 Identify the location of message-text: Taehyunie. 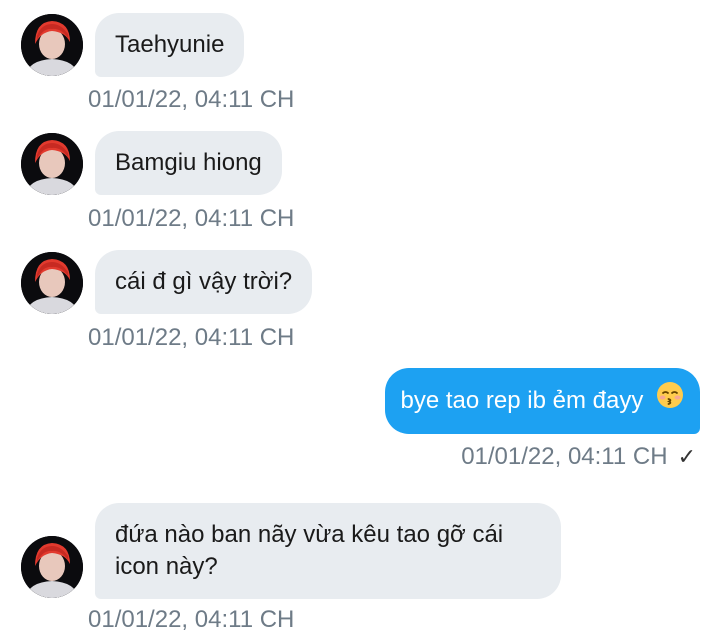
(170, 44).